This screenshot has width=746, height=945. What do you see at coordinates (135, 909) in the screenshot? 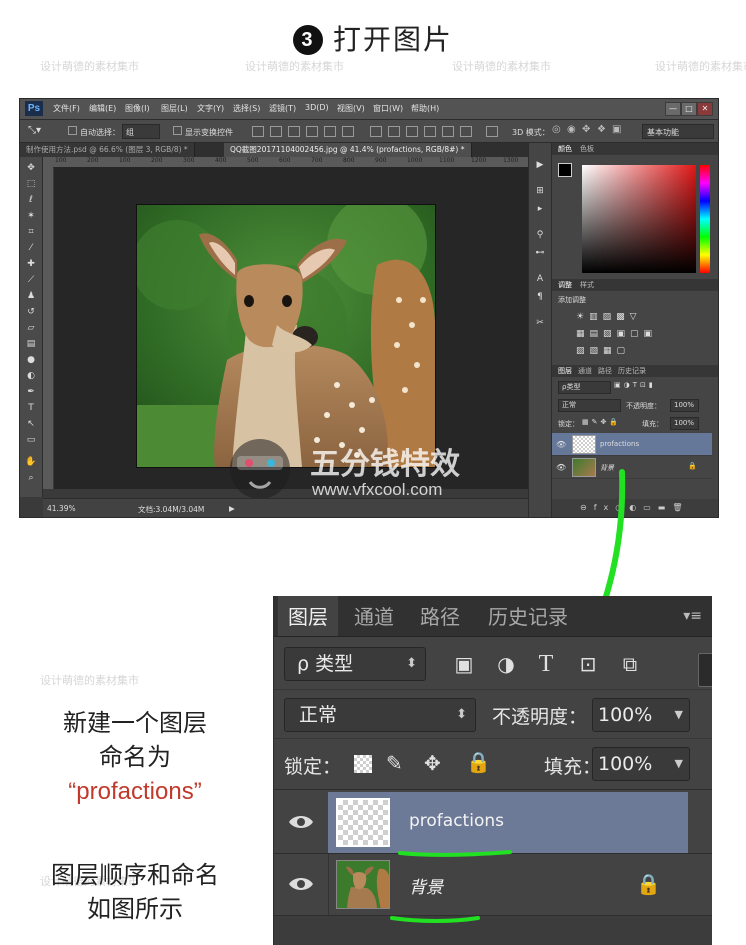
I see `note-line-5: 如图所示` at bounding box center [135, 909].